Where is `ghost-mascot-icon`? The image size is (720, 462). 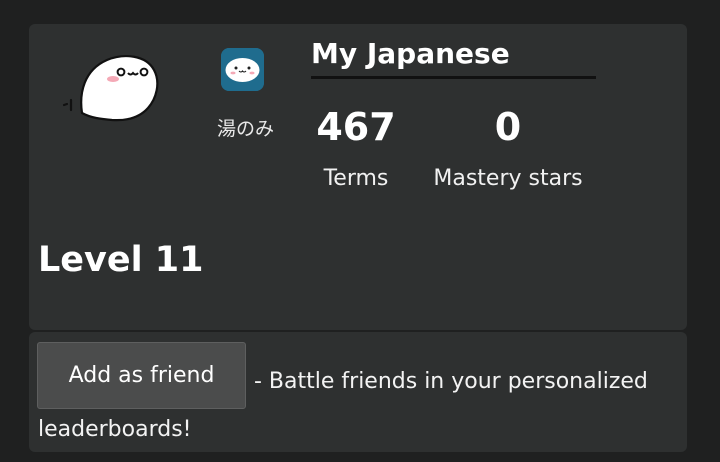
ghost-mascot-icon is located at coordinates (110, 88).